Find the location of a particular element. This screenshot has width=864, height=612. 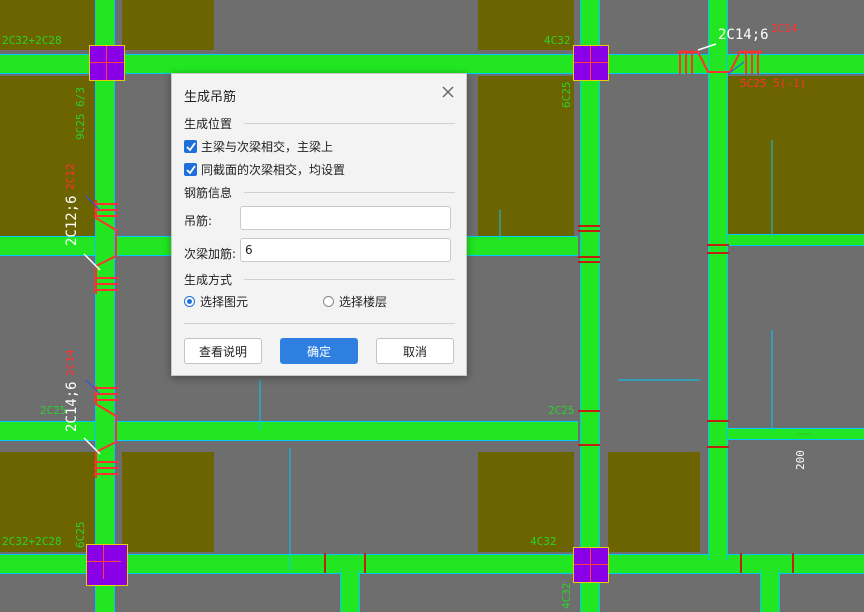

hanger-label-red: 2C12 is located at coordinates (70, 177).